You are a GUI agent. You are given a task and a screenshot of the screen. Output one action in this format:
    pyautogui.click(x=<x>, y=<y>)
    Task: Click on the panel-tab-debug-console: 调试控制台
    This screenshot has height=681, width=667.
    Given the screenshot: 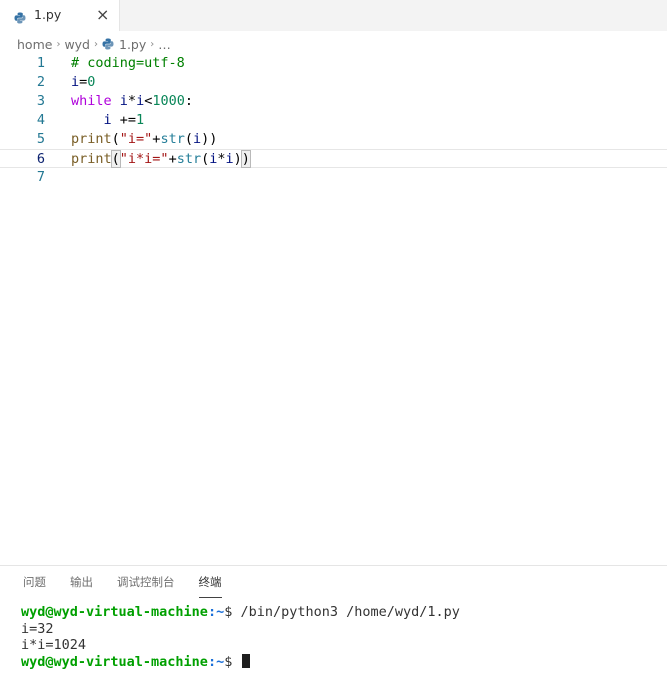 What is the action you would take?
    pyautogui.click(x=146, y=586)
    